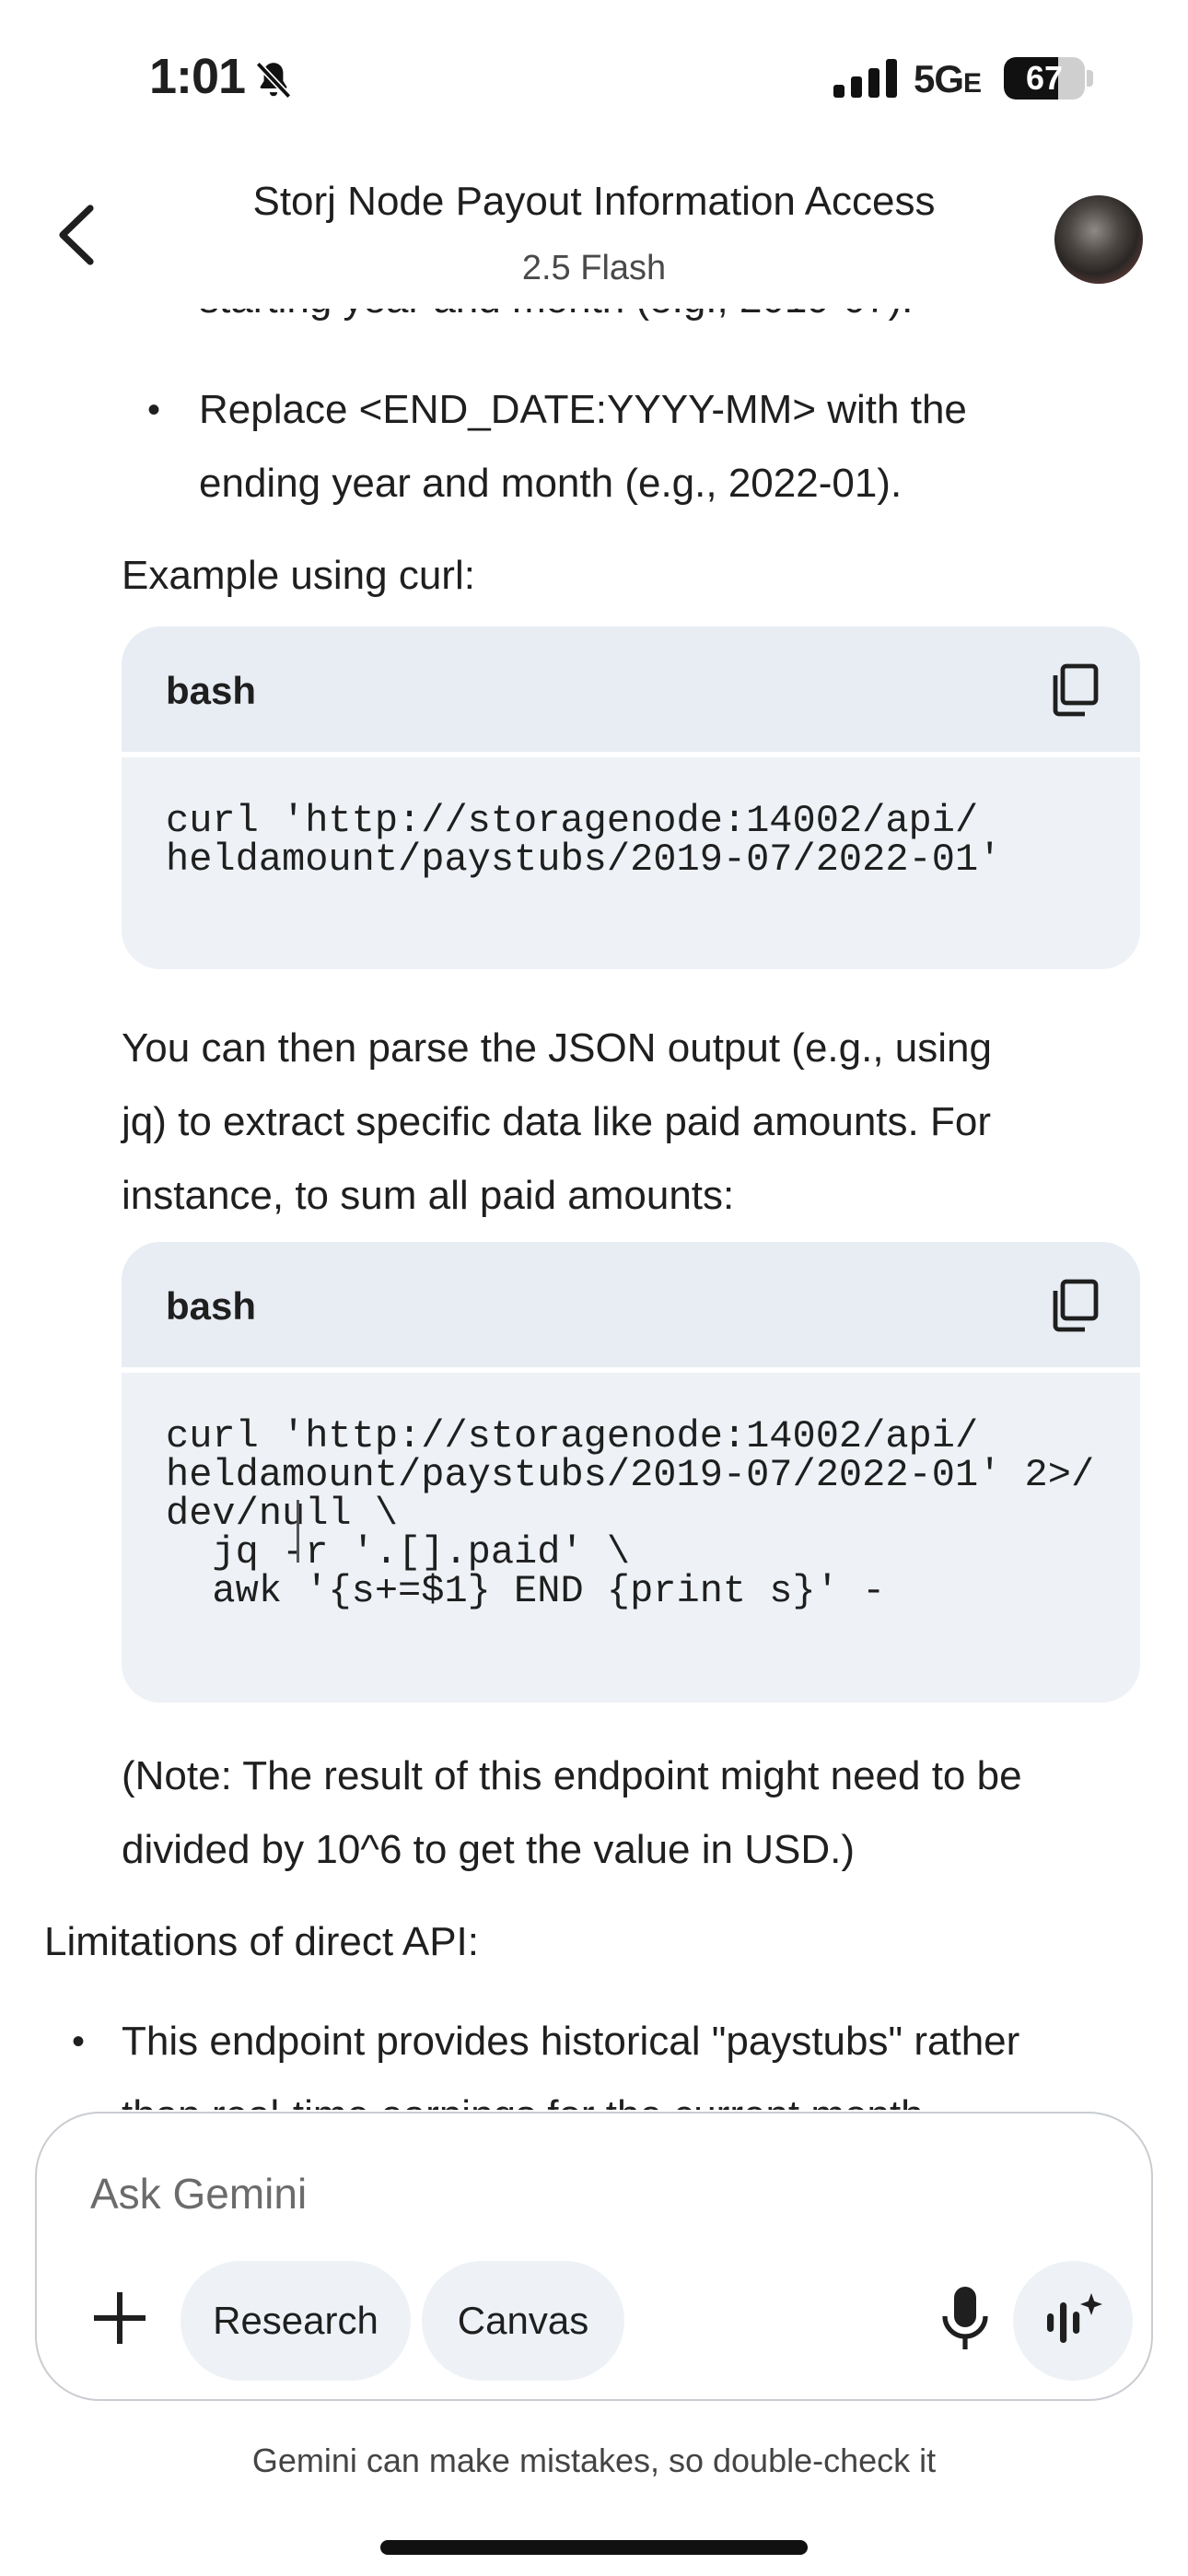 Image resolution: width=1188 pixels, height=2576 pixels. What do you see at coordinates (594, 268) in the screenshot?
I see `model-name: 2.5 Flash` at bounding box center [594, 268].